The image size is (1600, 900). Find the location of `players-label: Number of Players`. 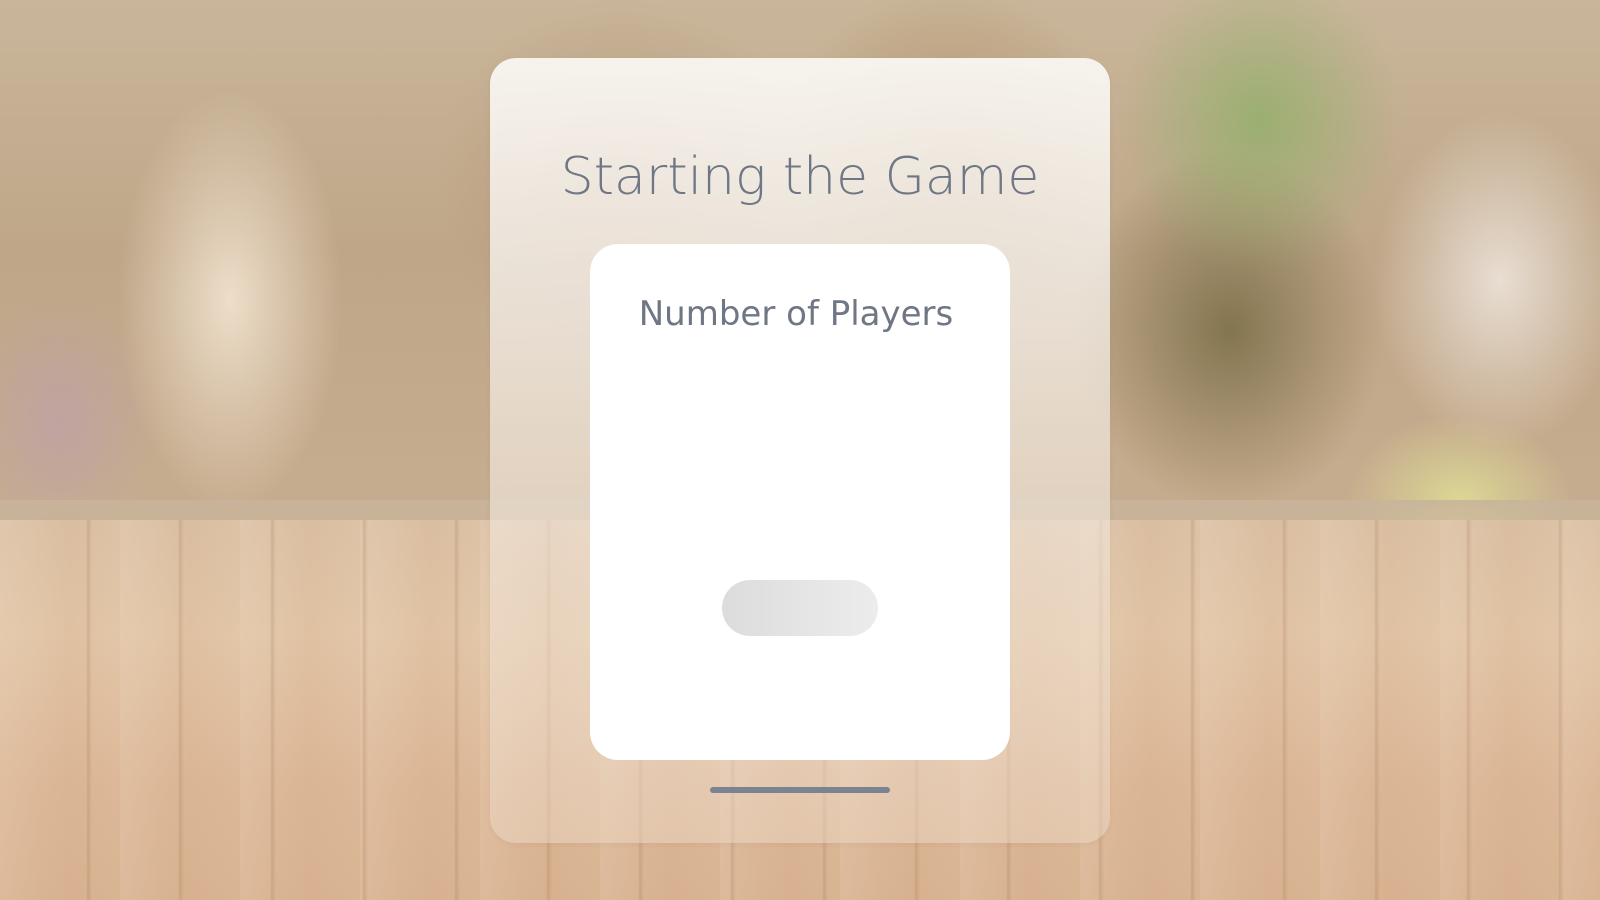

players-label: Number of Players is located at coordinates (796, 314).